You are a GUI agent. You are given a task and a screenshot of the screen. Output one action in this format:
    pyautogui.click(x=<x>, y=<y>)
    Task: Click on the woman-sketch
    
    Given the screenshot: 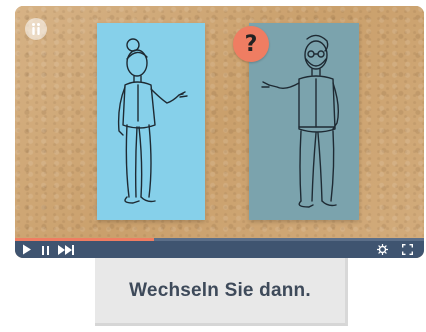 What is the action you would take?
    pyautogui.click(x=152, y=121)
    